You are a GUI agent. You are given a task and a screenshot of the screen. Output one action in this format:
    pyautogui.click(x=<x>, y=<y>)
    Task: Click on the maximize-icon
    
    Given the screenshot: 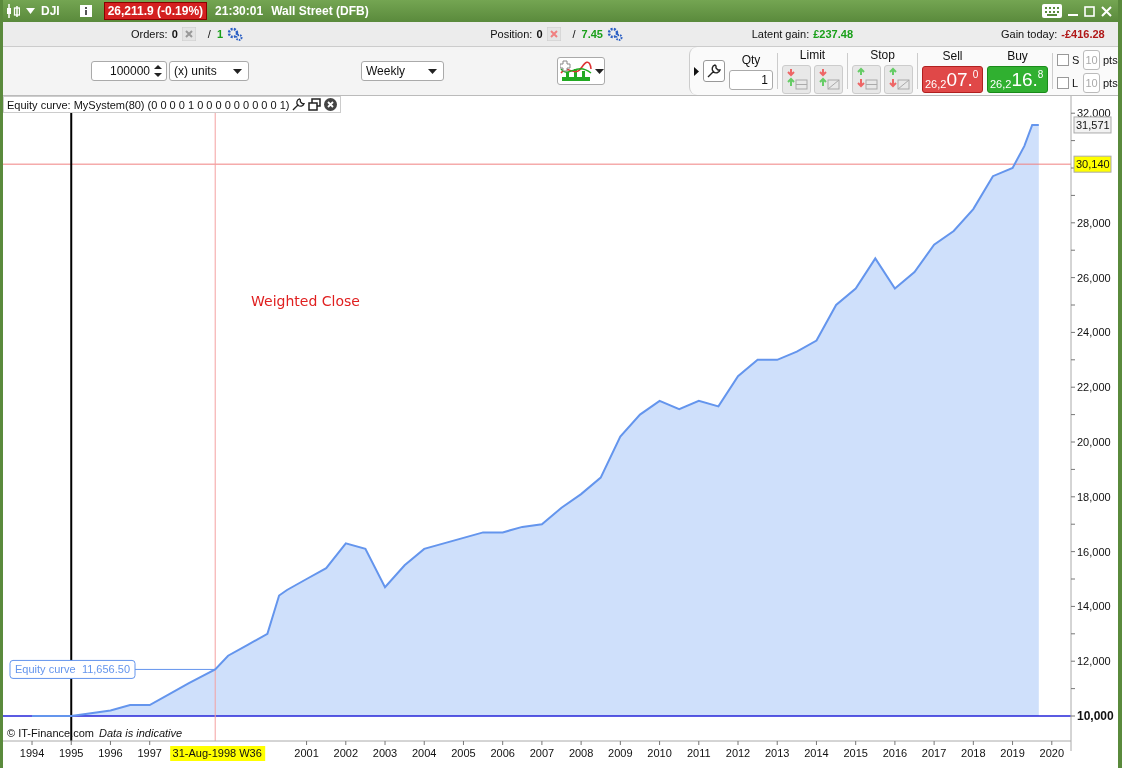 What is the action you would take?
    pyautogui.click(x=1089, y=11)
    